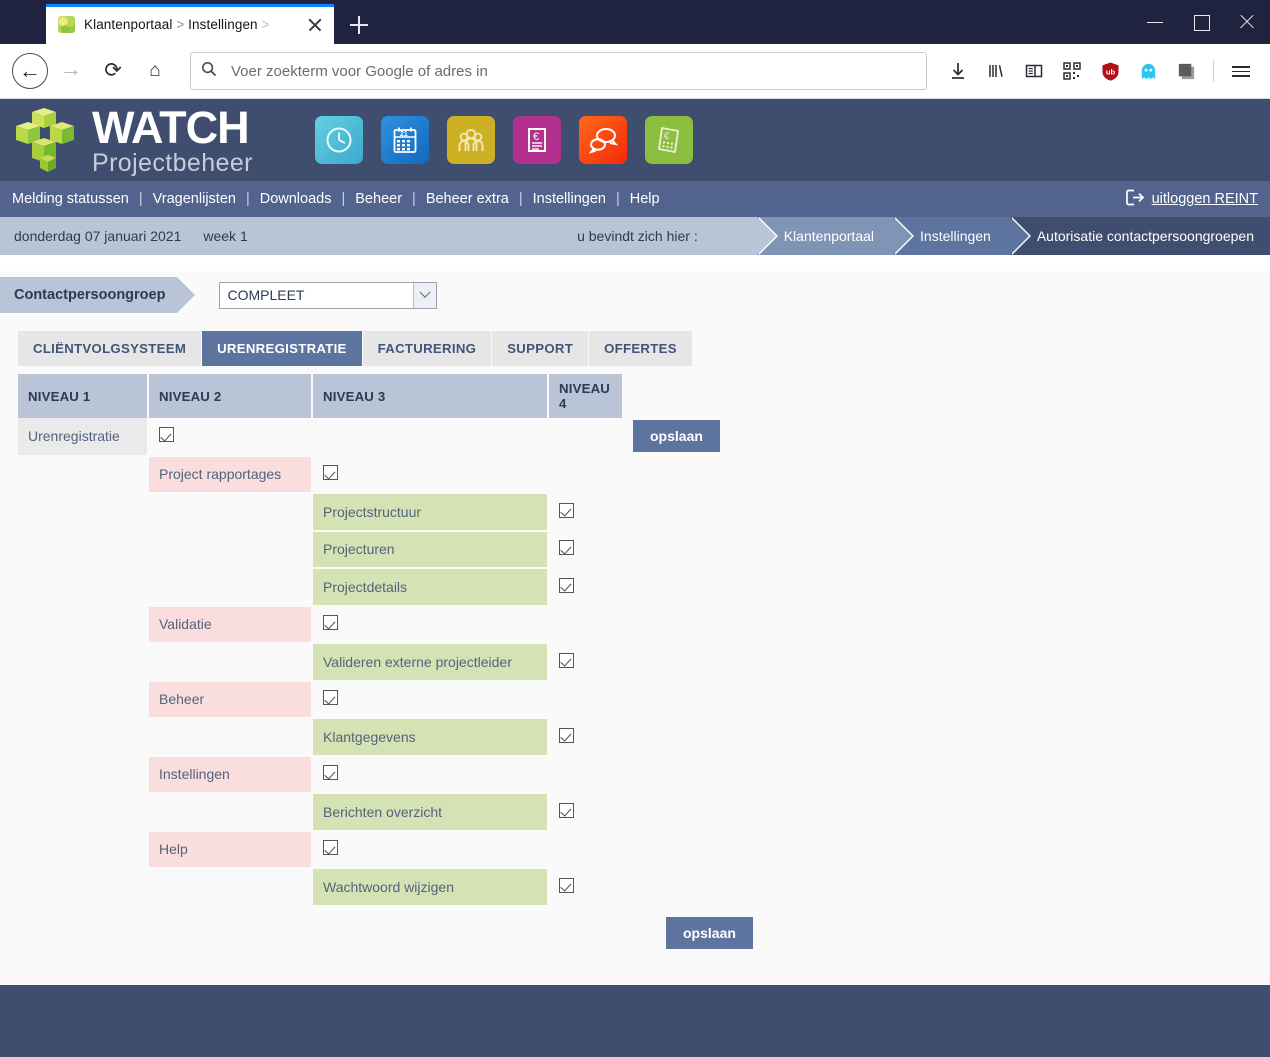 This screenshot has width=1270, height=1057. I want to click on app-logo: WATCH Projectbeheer, so click(131, 140).